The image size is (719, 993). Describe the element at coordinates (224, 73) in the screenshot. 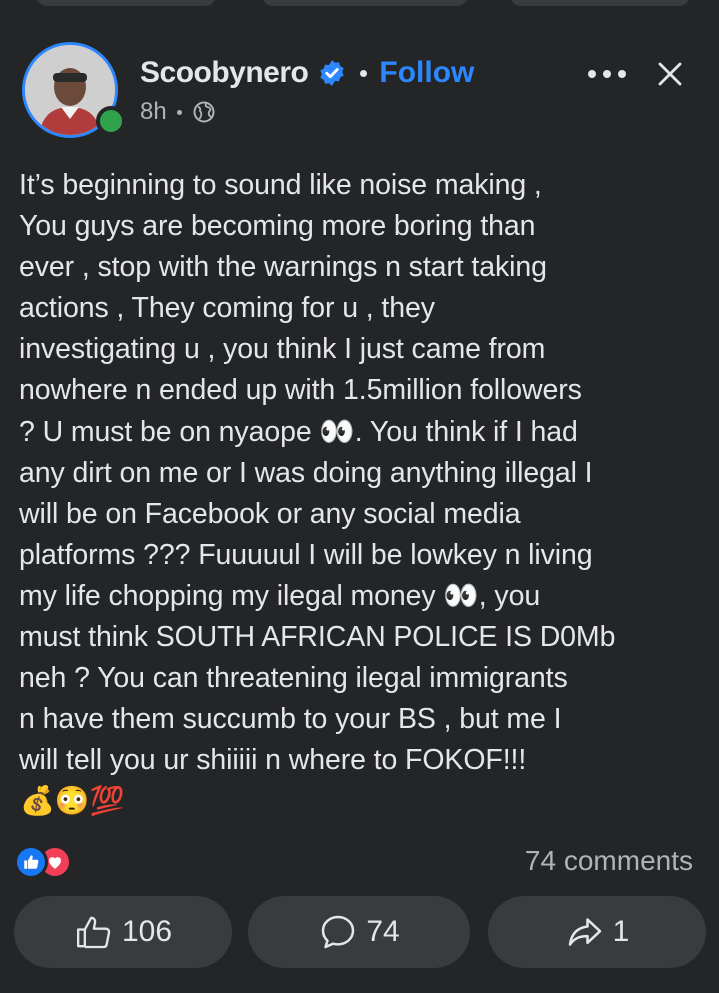

I see `author-name: Scoobynero` at that location.